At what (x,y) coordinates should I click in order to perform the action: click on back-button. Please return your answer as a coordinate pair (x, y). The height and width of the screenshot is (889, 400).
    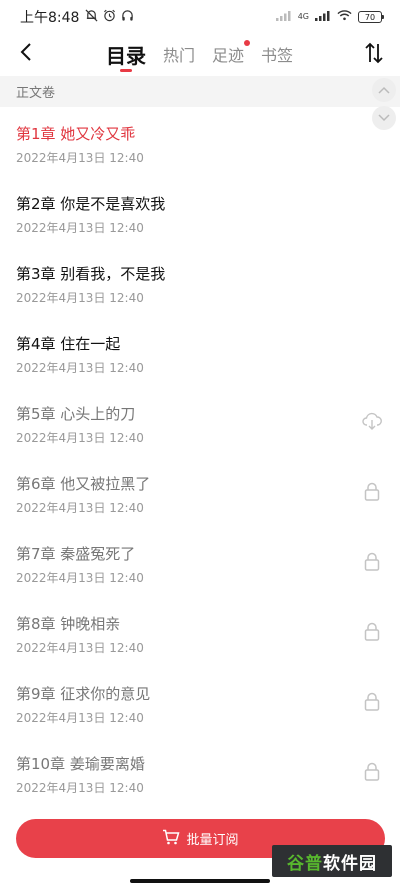
    Looking at the image, I should click on (26, 52).